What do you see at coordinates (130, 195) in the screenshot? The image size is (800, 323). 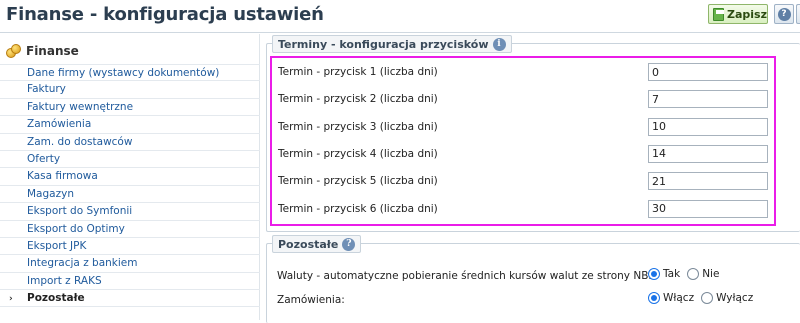 I see `sidebar-item-magazyn: Magazyn` at bounding box center [130, 195].